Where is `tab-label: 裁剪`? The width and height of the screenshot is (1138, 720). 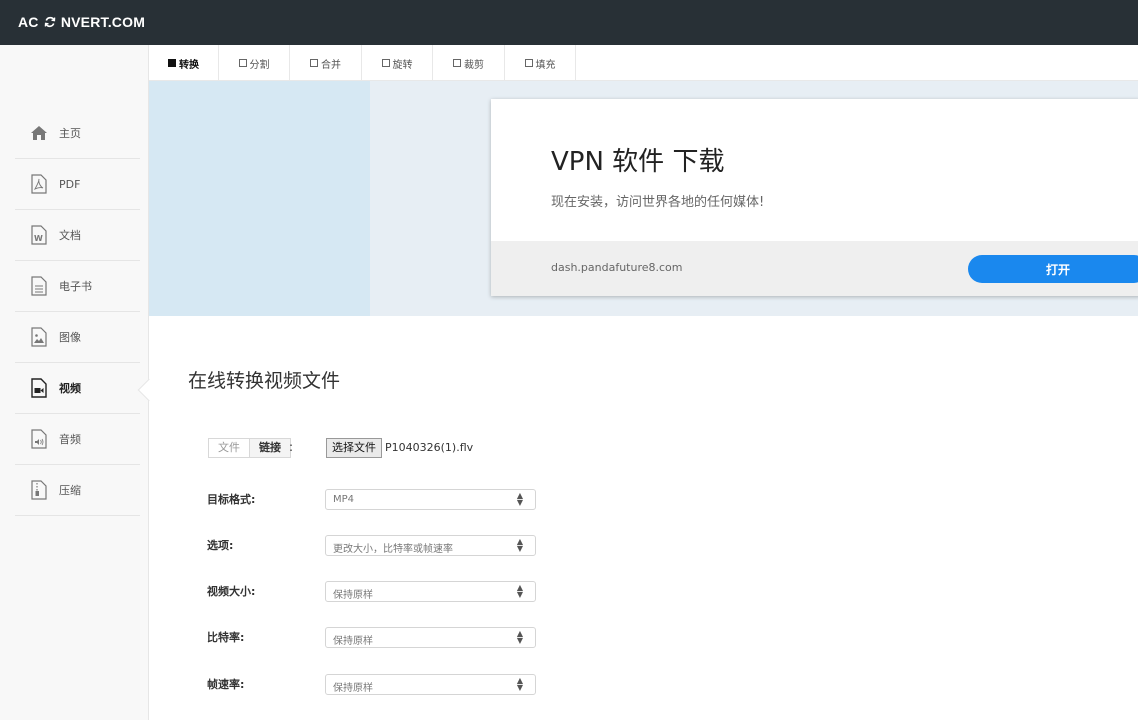 tab-label: 裁剪 is located at coordinates (474, 65).